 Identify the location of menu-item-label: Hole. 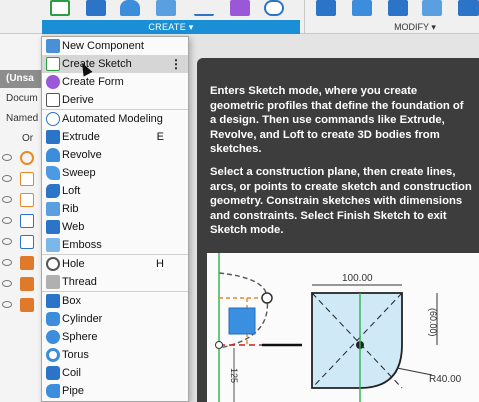
(73, 264).